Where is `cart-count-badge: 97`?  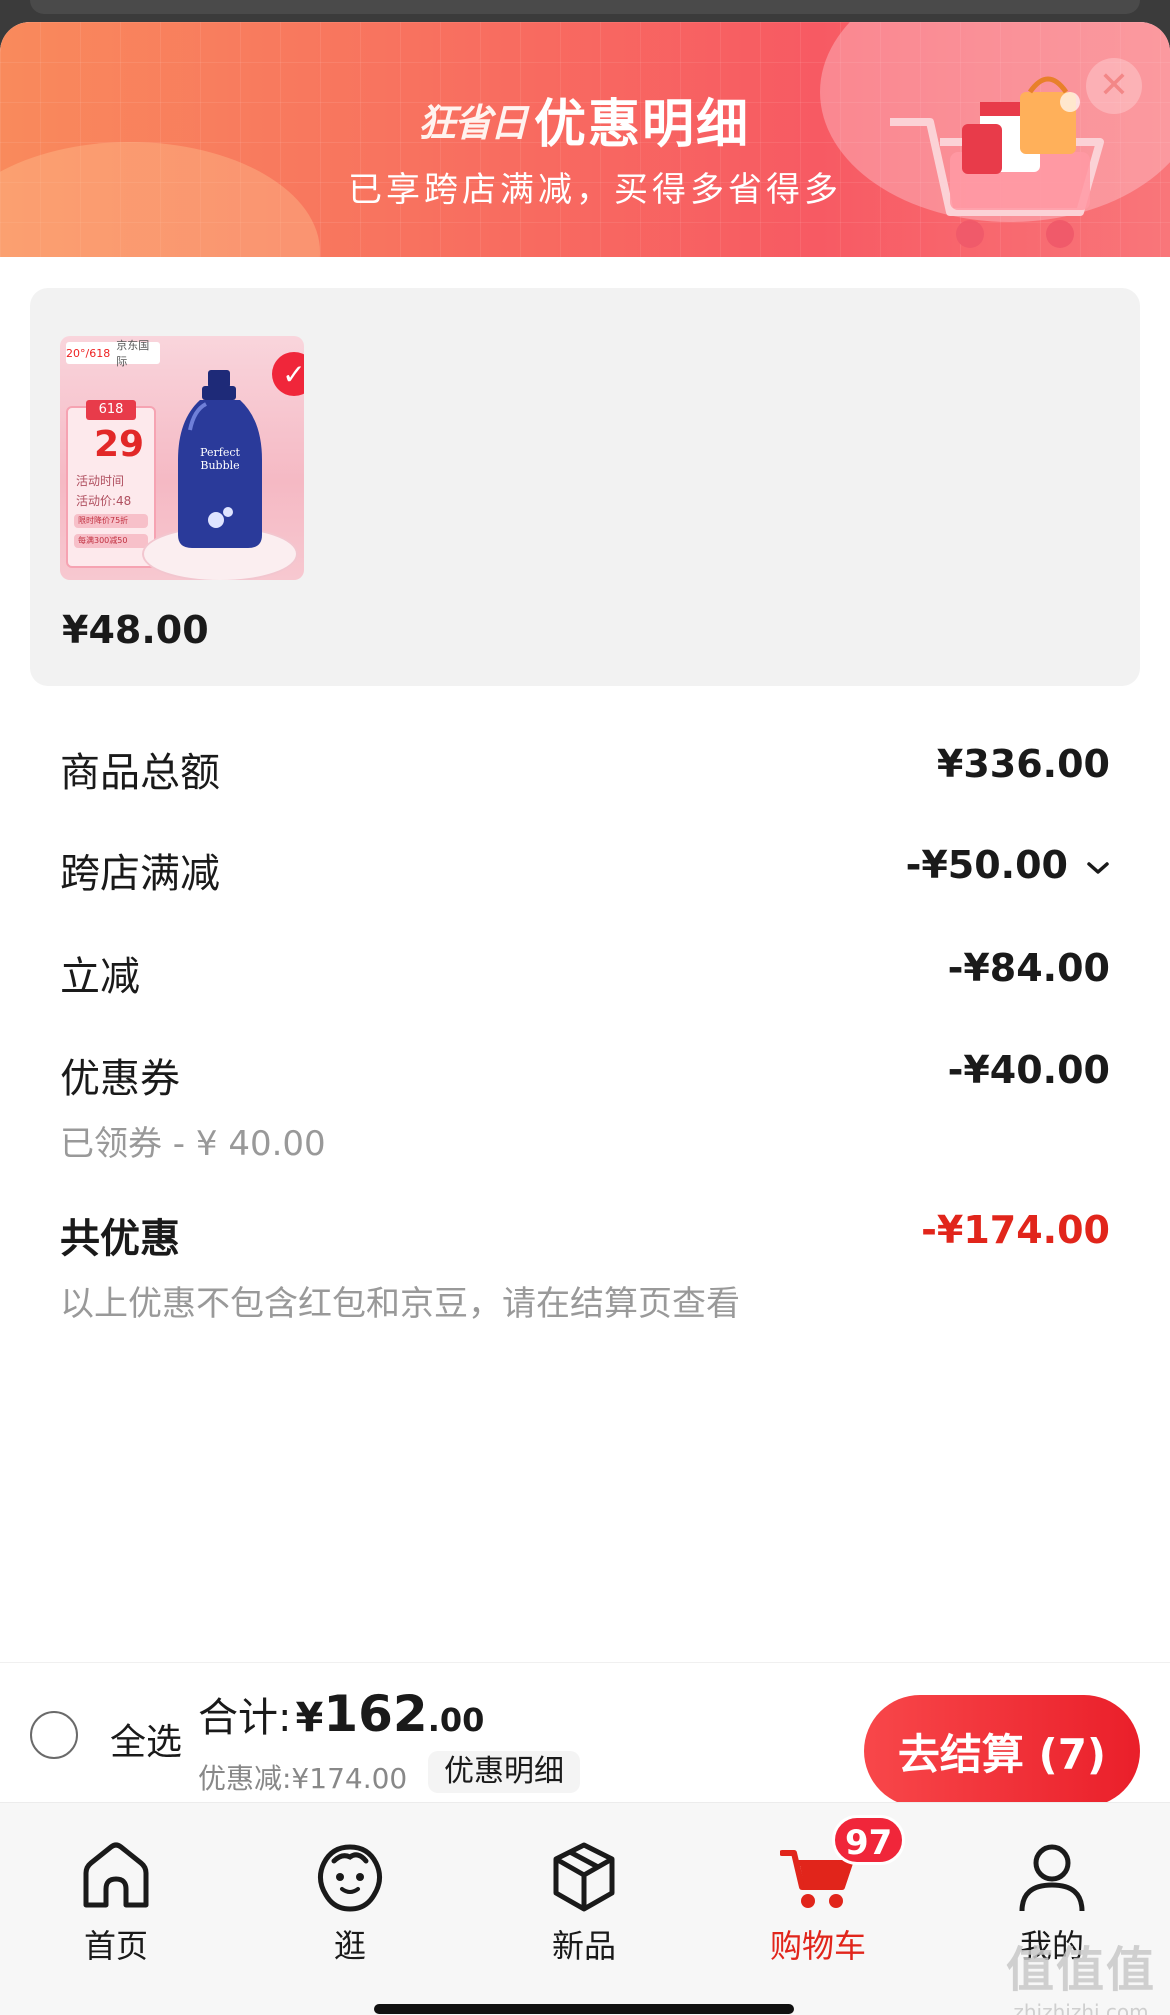 cart-count-badge: 97 is located at coordinates (869, 1840).